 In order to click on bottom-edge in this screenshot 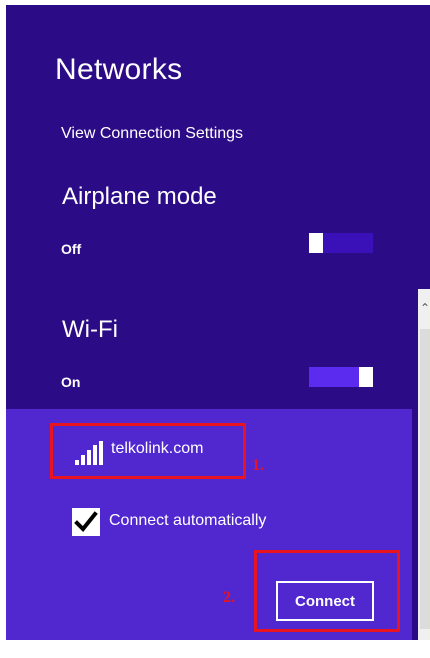, I will do `click(218, 649)`.